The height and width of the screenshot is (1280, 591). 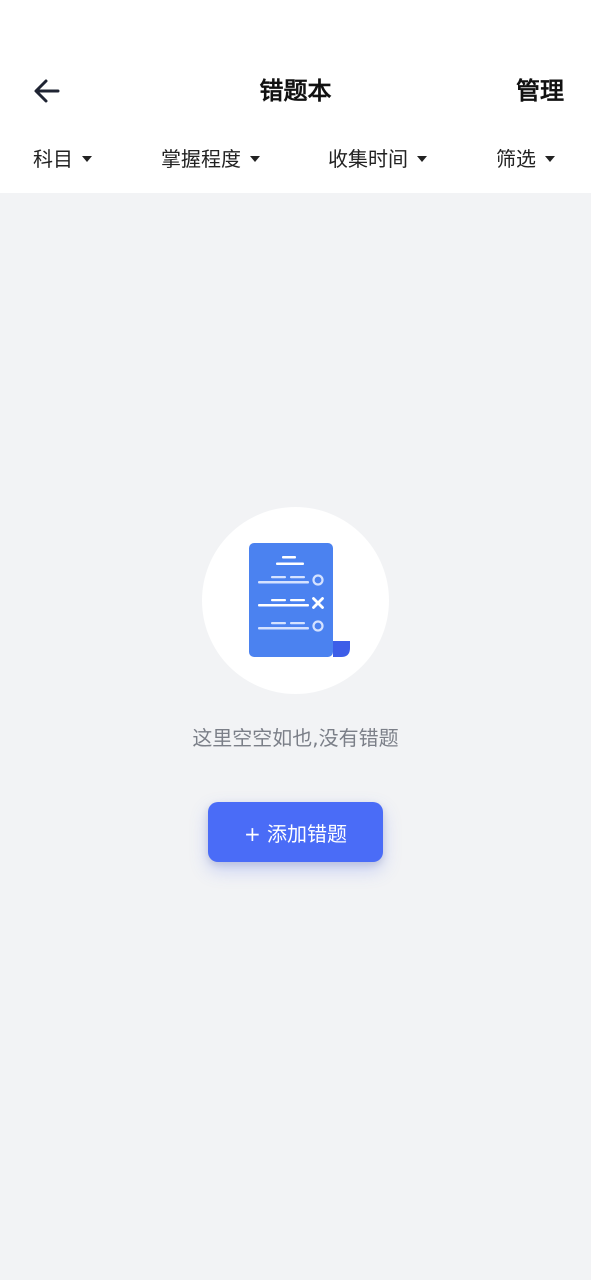 I want to click on page-title: 错题本, so click(x=295, y=91).